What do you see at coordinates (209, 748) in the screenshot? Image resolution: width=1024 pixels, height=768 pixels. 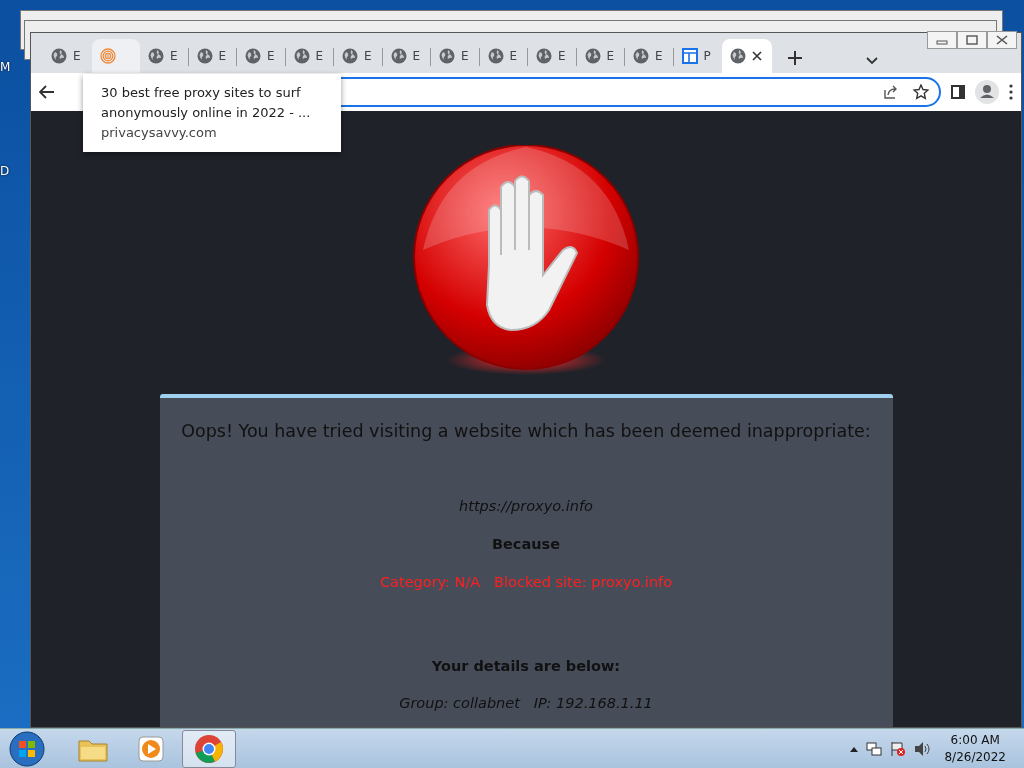 I see `chrome-icon` at bounding box center [209, 748].